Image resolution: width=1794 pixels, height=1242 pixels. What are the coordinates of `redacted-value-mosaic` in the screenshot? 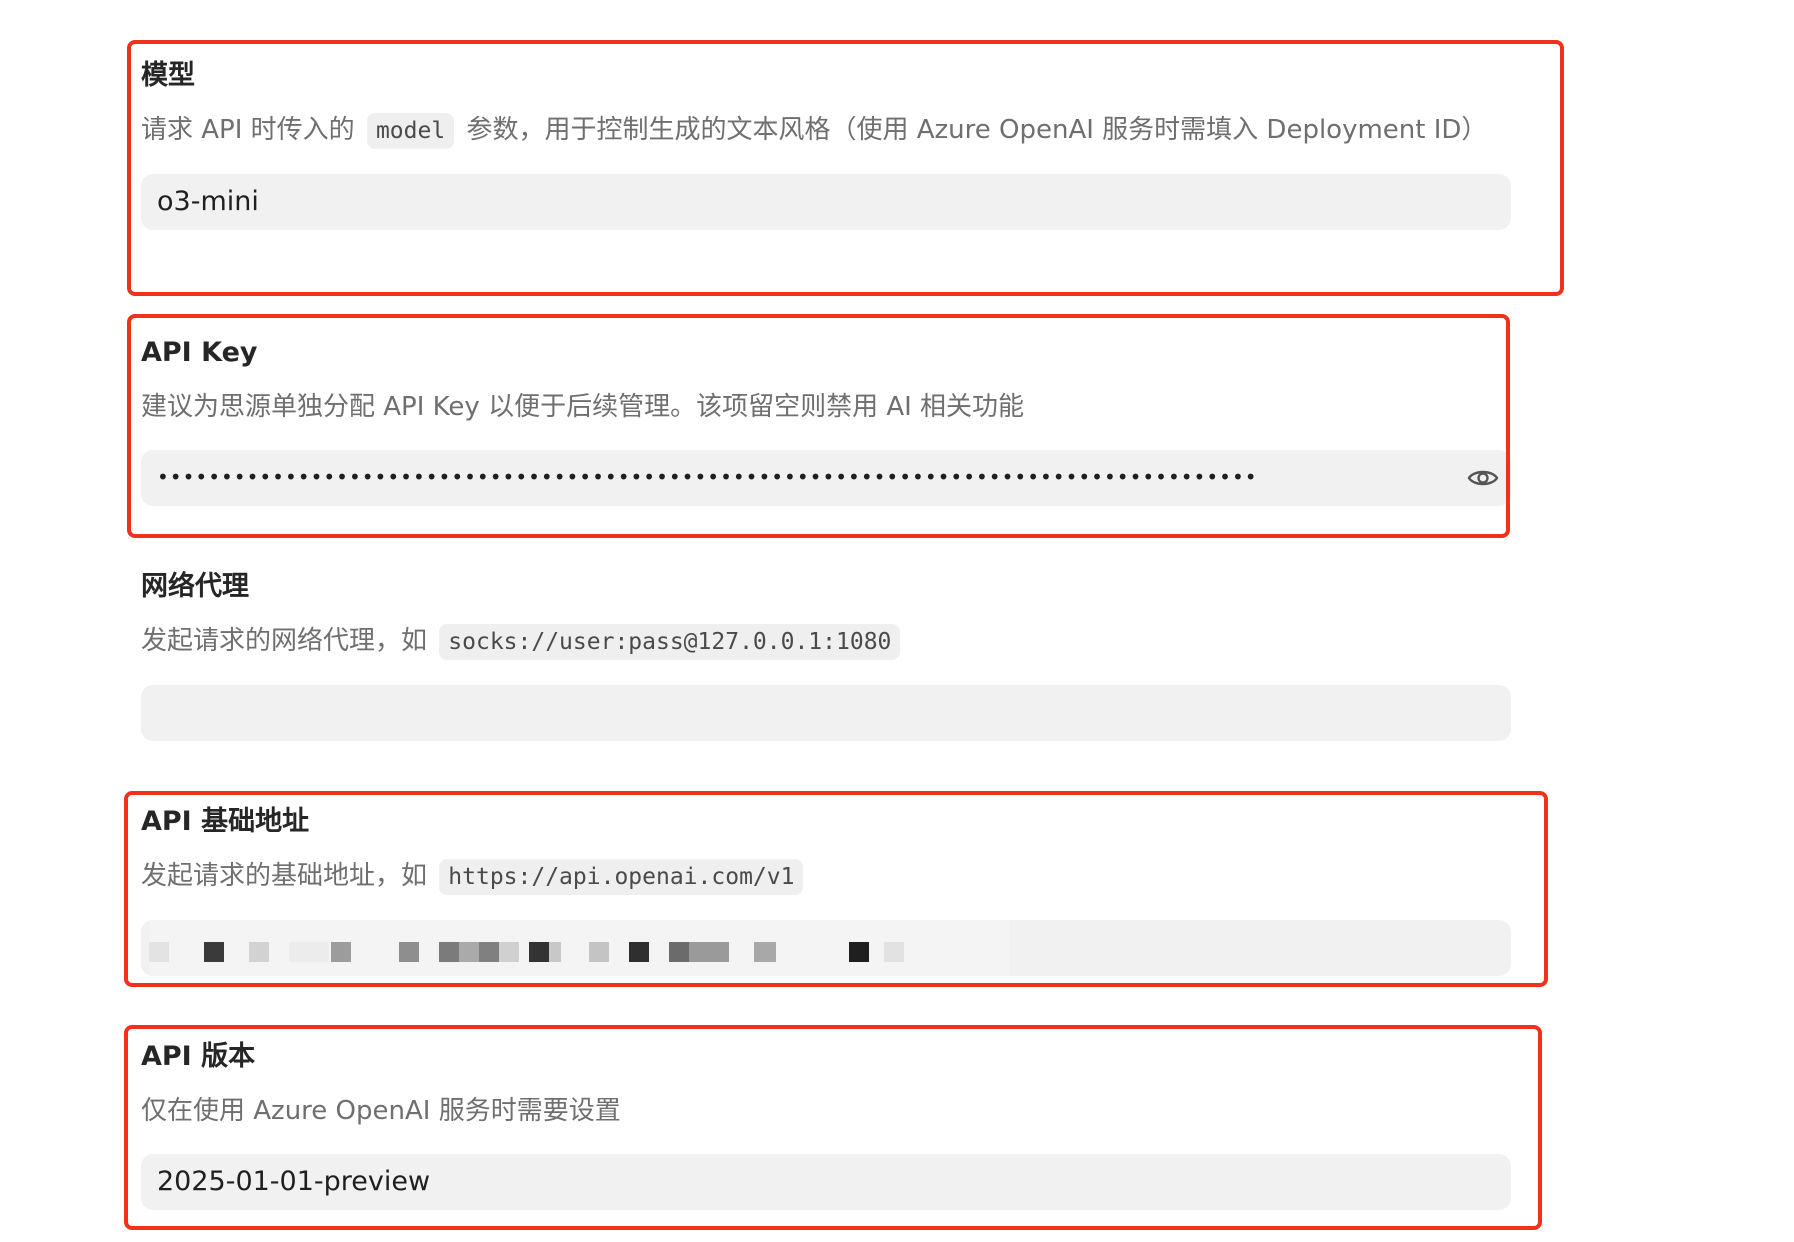 It's located at (579, 948).